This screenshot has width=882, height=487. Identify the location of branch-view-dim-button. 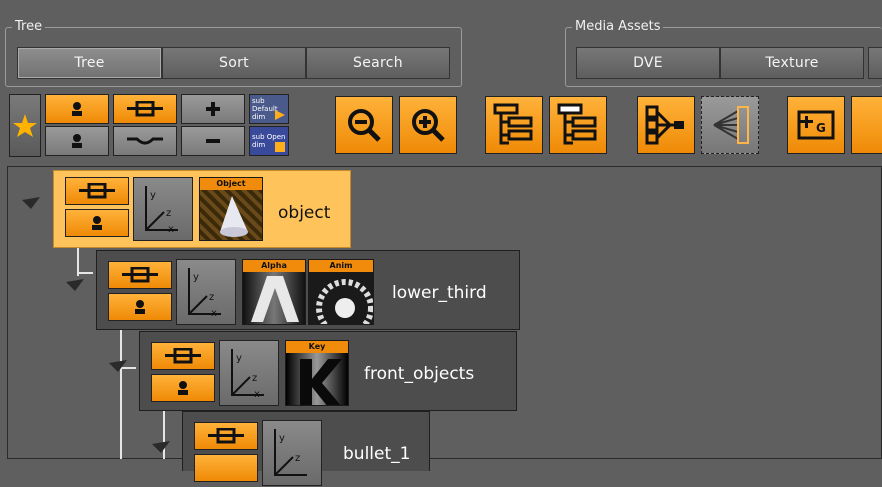
(730, 125).